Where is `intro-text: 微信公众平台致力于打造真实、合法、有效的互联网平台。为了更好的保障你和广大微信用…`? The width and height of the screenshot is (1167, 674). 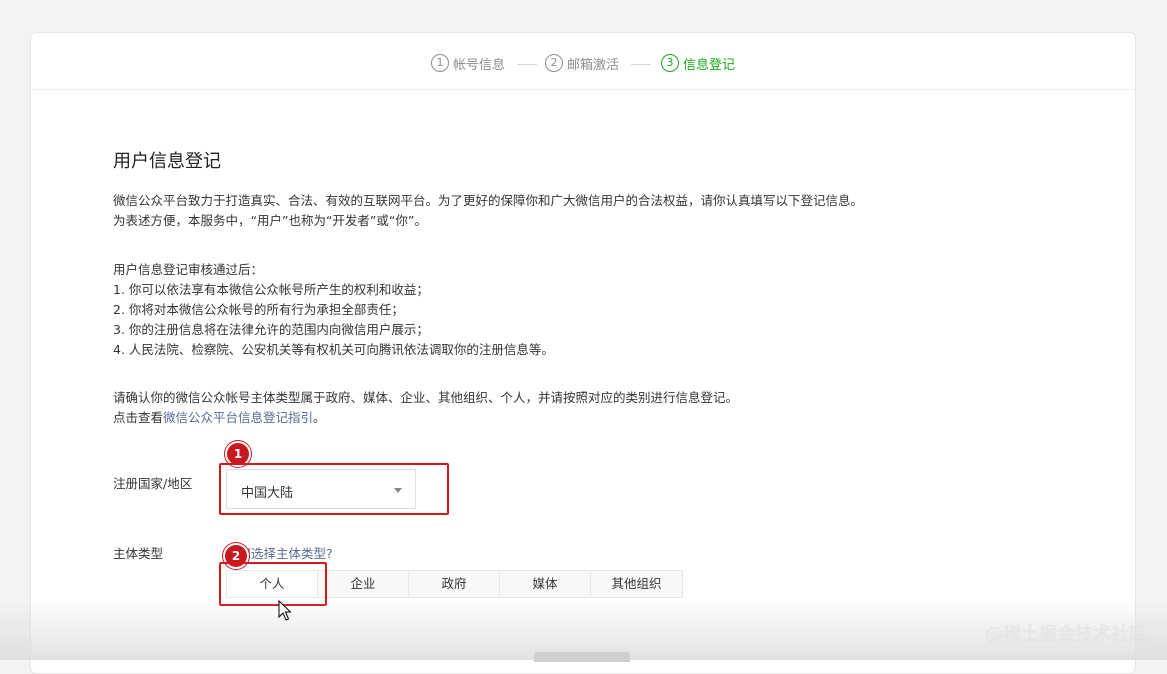
intro-text: 微信公众平台致力于打造真实、合法、有效的互联网平台。为了更好的保障你和广大微信用… is located at coordinates (488, 211).